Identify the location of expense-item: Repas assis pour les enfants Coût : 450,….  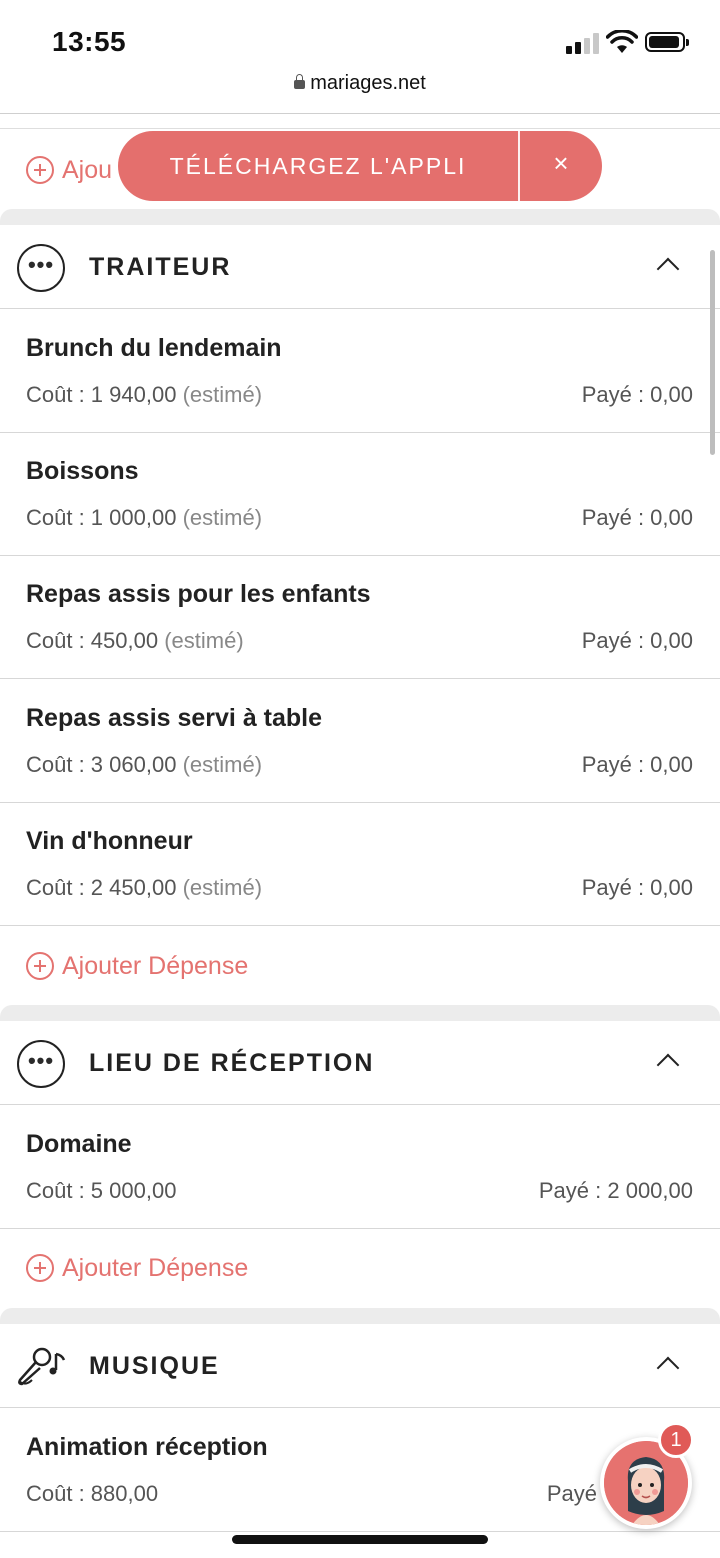
(360, 617).